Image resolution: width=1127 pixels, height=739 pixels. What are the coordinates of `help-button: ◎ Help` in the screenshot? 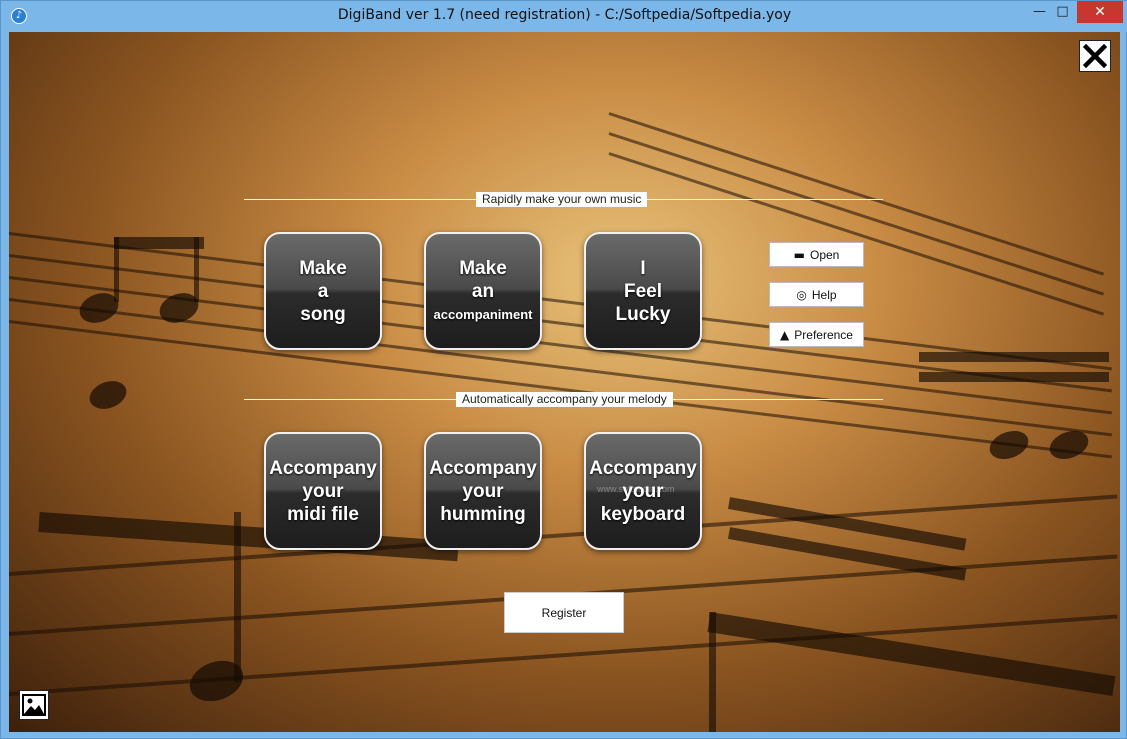 It's located at (816, 294).